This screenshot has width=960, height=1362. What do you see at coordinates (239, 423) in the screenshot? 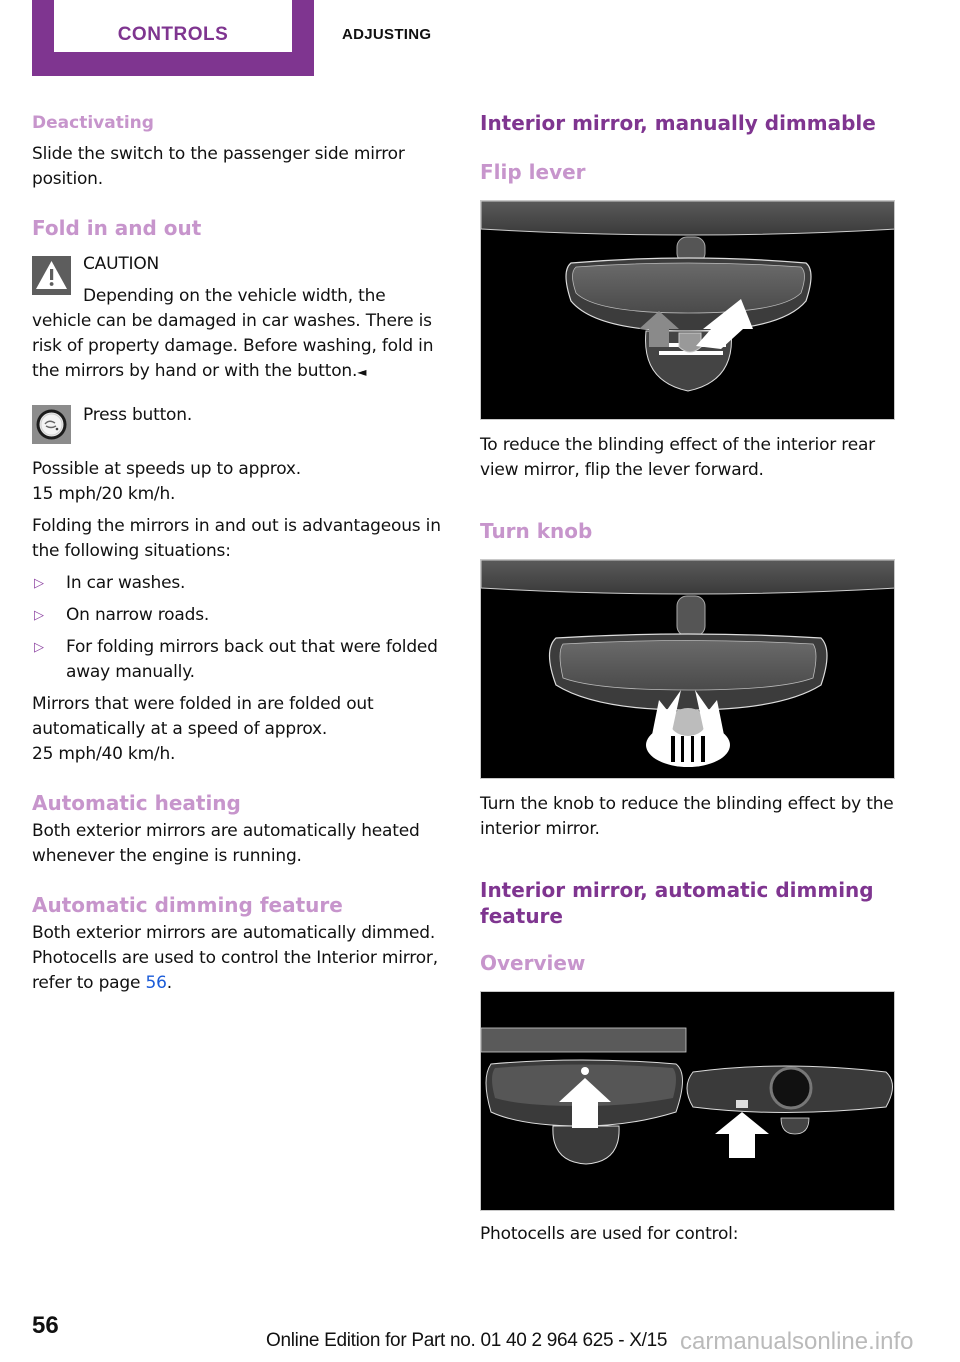
I see `press-button-block: Press button.` at bounding box center [239, 423].